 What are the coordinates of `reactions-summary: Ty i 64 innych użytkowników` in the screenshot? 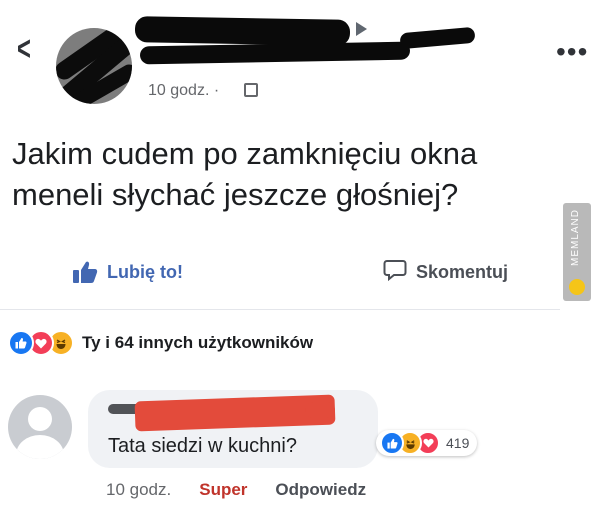 It's located at (160, 343).